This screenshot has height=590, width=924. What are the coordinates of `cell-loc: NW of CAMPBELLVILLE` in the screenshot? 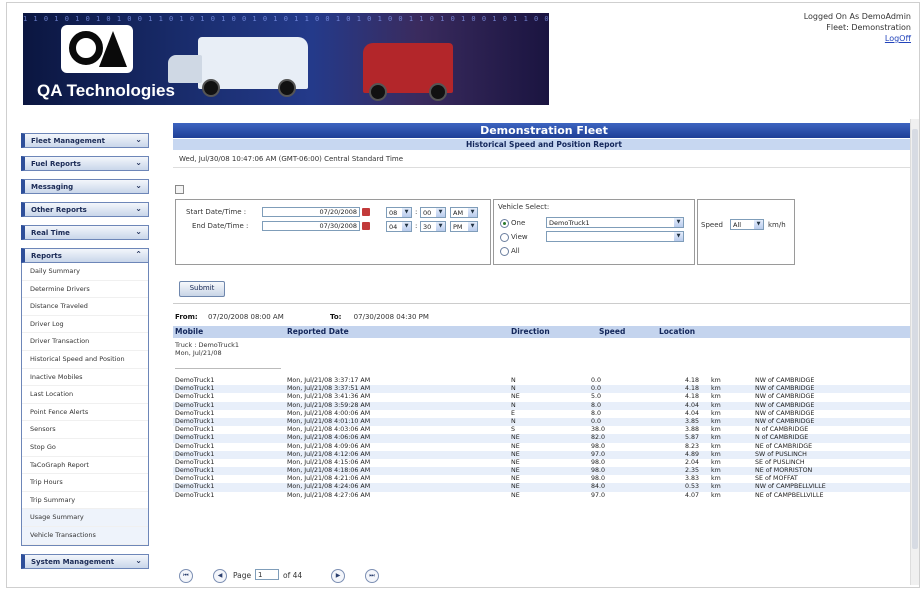 It's located at (790, 487).